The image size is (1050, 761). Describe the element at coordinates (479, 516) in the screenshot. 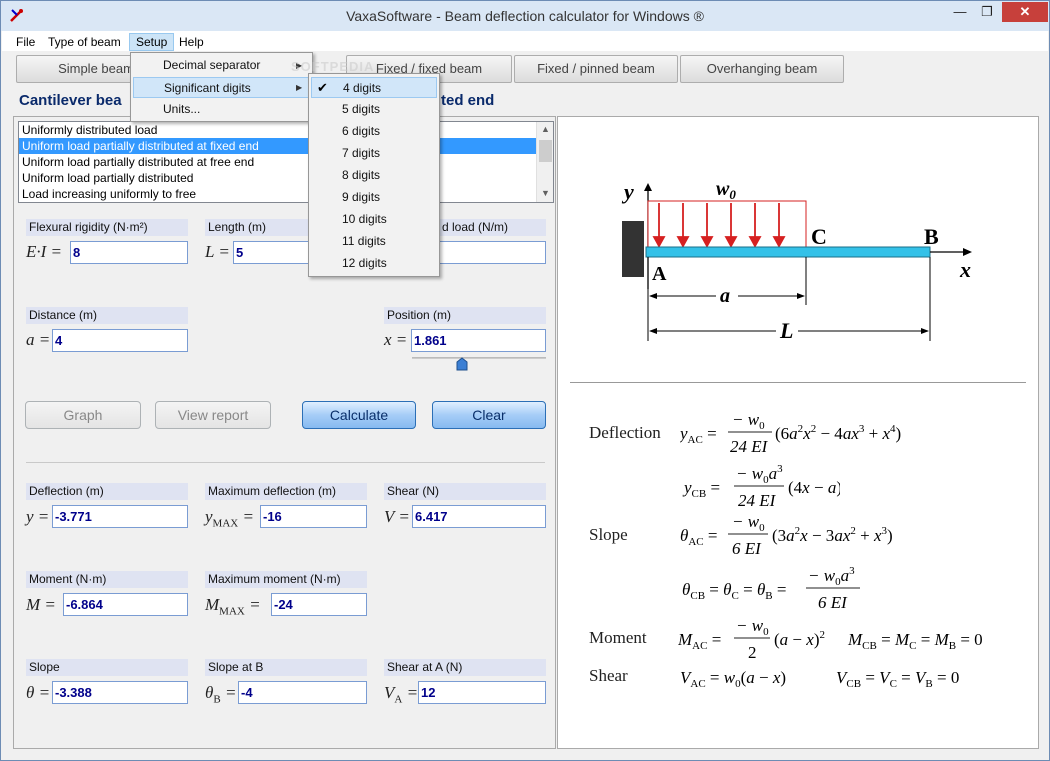

I see `shear-output: 6.417` at that location.